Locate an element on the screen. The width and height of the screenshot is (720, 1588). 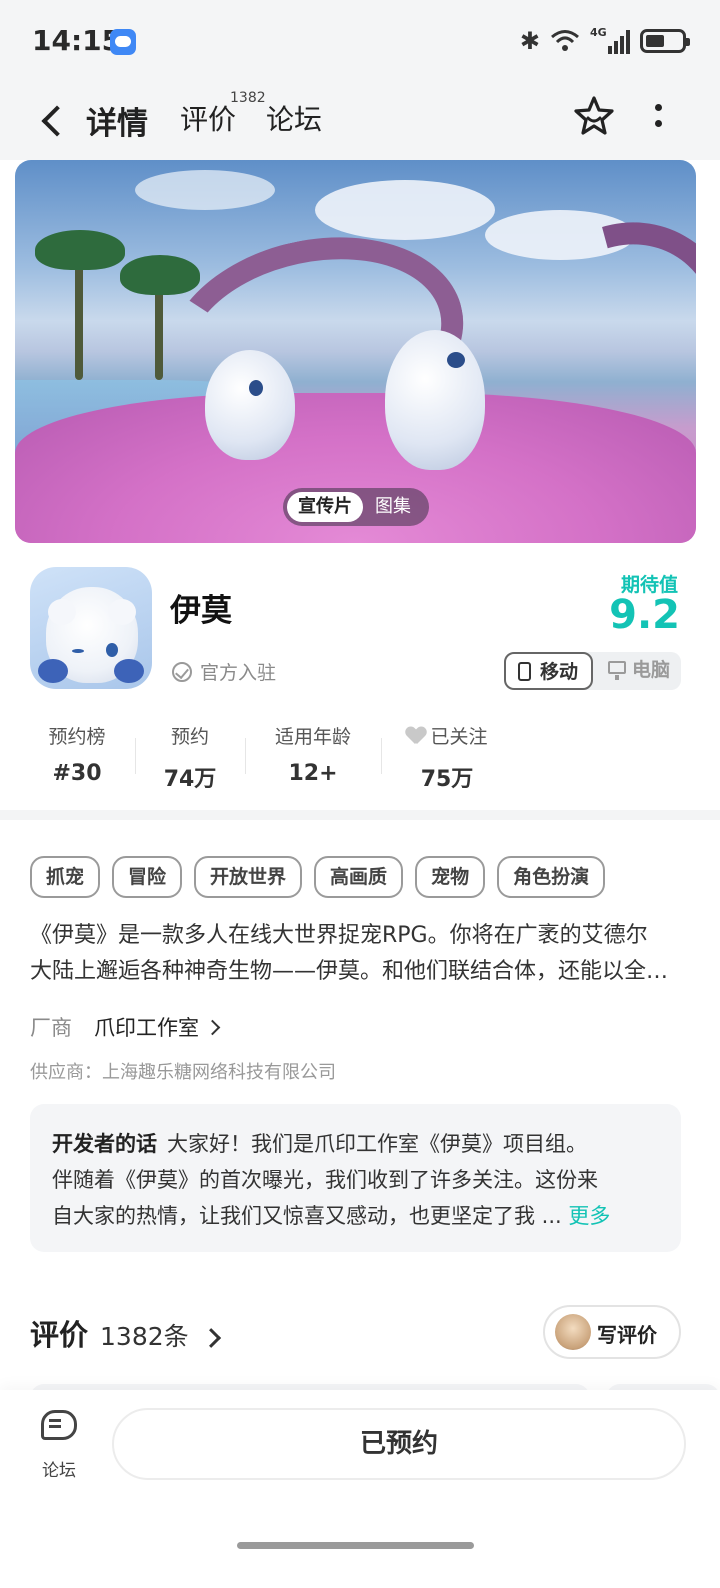
review-count-badge: 1382 is located at coordinates (248, 98).